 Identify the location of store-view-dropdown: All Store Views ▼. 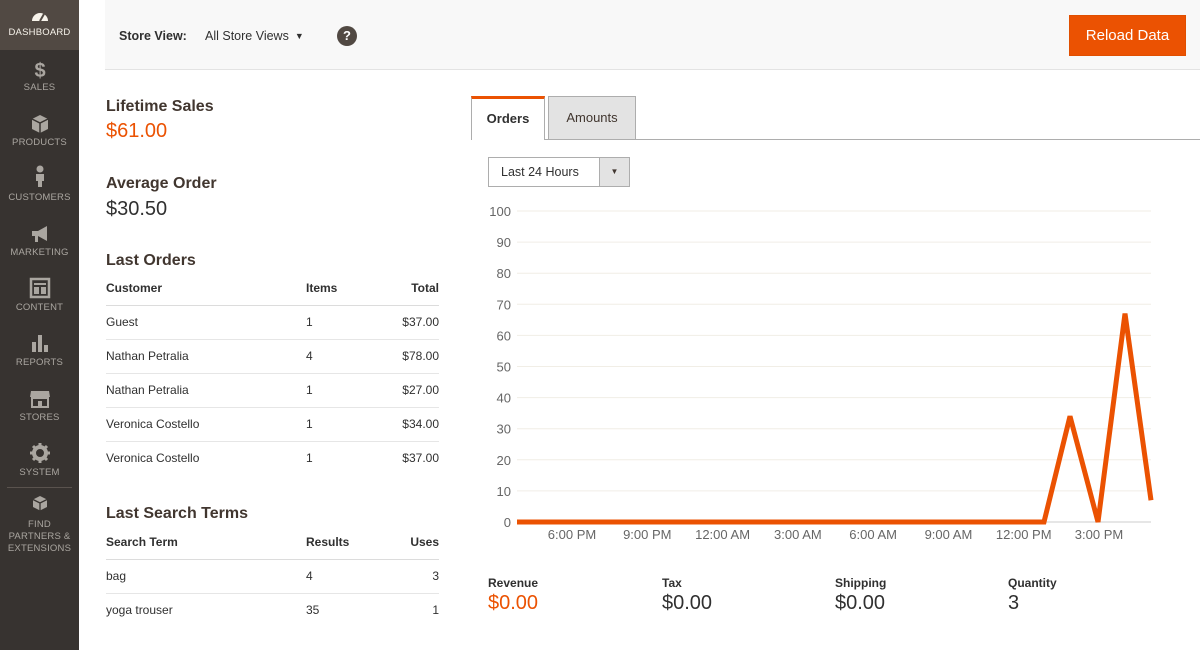
(254, 36).